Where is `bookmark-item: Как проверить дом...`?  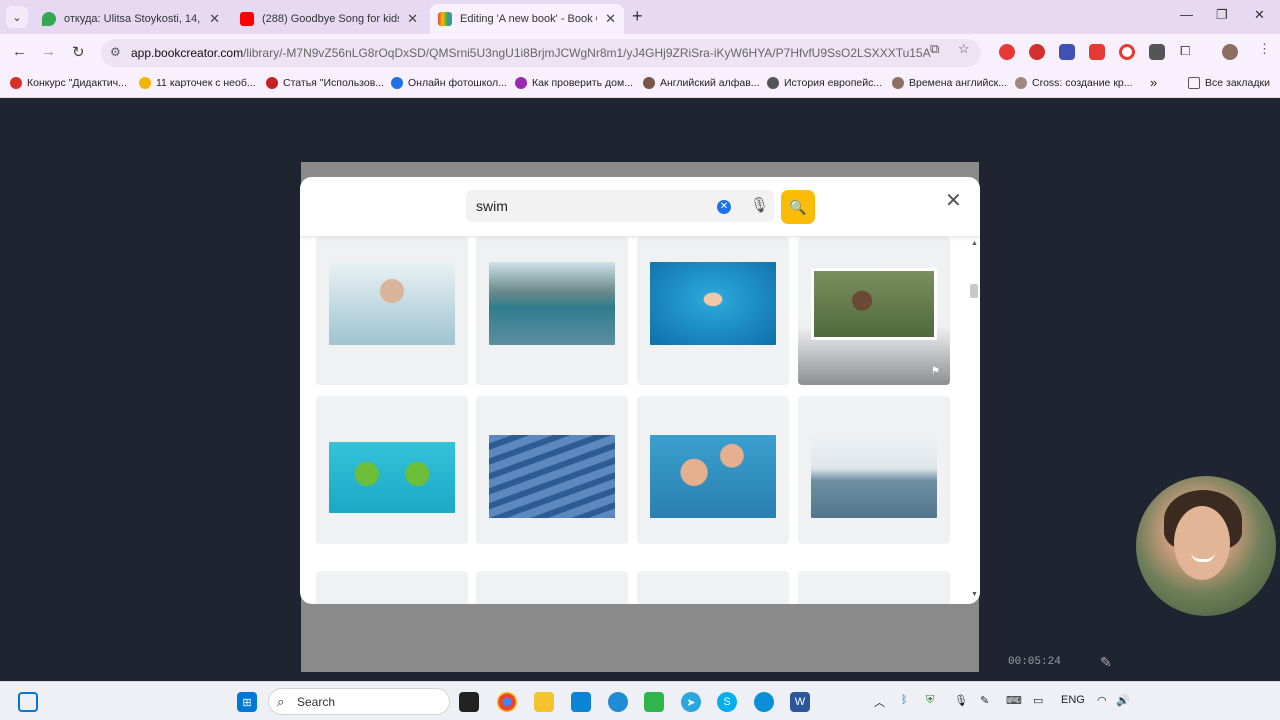 bookmark-item: Как проверить дом... is located at coordinates (574, 83).